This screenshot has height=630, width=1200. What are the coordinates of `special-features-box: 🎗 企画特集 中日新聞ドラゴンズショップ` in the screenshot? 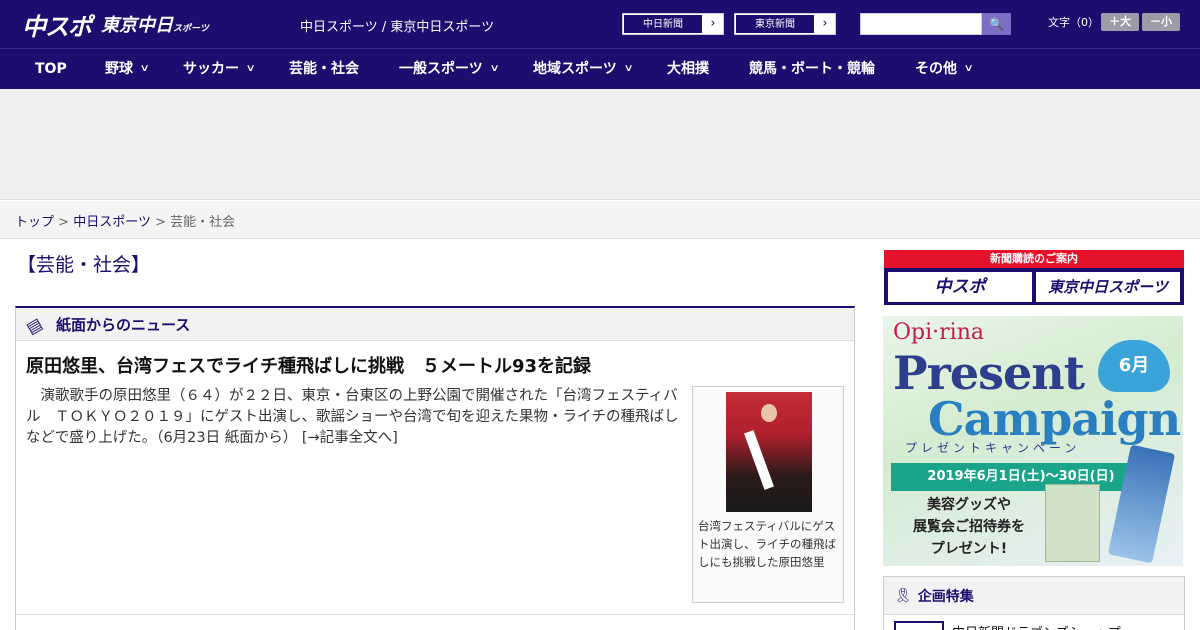 It's located at (1034, 603).